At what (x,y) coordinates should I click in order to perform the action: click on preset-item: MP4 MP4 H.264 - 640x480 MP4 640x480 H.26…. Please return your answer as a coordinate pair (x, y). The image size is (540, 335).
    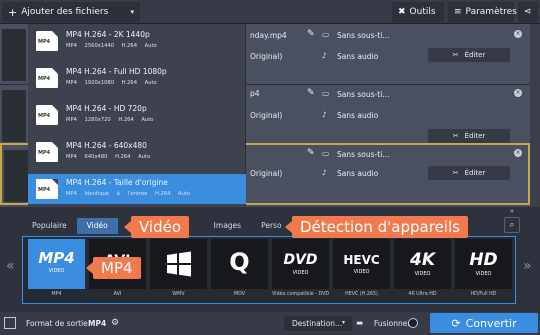
    Looking at the image, I should click on (137, 152).